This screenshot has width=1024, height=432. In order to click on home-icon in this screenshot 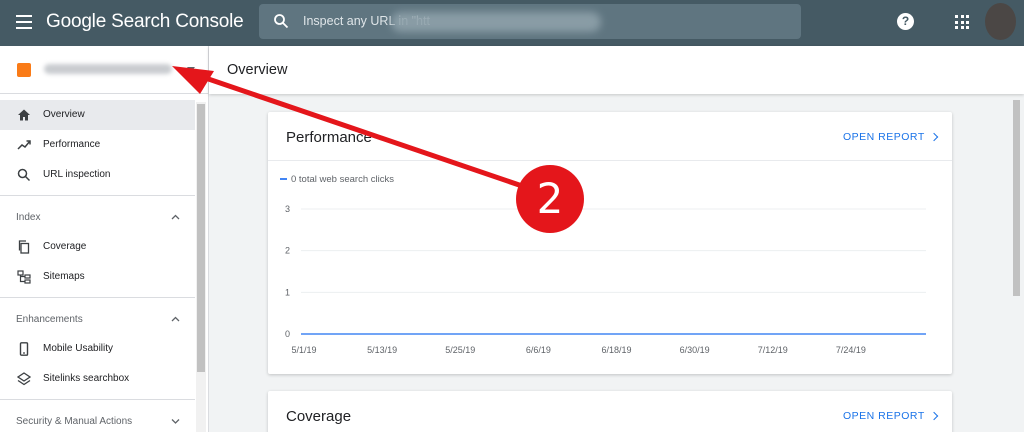, I will do `click(24, 115)`.